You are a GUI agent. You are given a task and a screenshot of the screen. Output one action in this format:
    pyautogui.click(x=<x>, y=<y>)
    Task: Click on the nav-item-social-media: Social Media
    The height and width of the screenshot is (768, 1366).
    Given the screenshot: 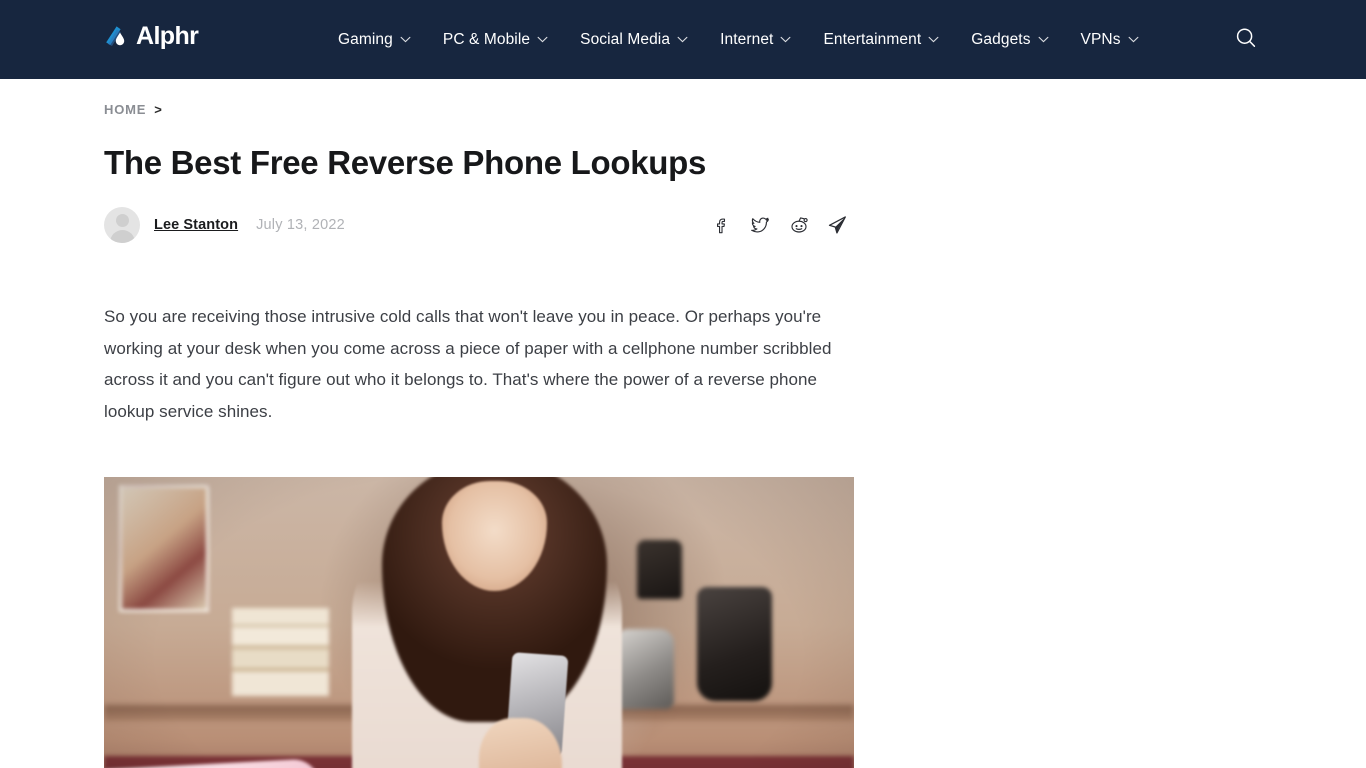 What is the action you would take?
    pyautogui.click(x=634, y=39)
    